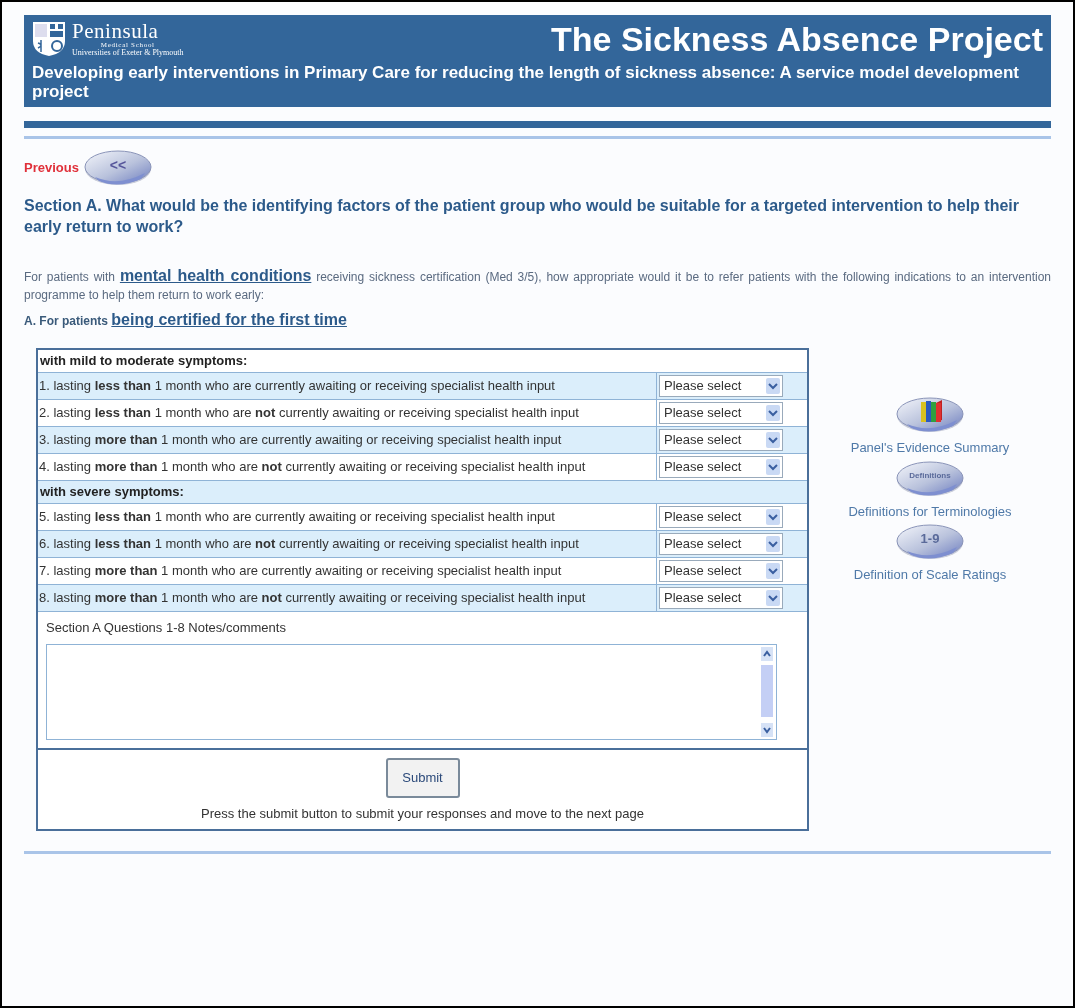 The width and height of the screenshot is (1075, 1008). What do you see at coordinates (347, 598) in the screenshot?
I see `question-text: 8. lasting more than 1 month who are not currently awaiting or receiving specialist health input` at bounding box center [347, 598].